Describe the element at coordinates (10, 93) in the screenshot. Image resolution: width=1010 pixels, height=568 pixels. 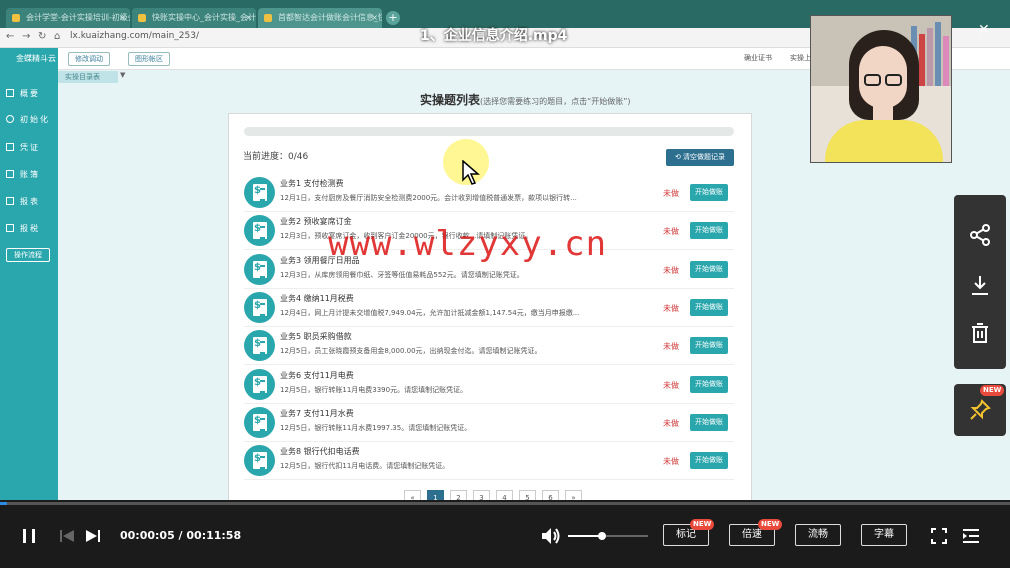
I see `overview-icon` at that location.